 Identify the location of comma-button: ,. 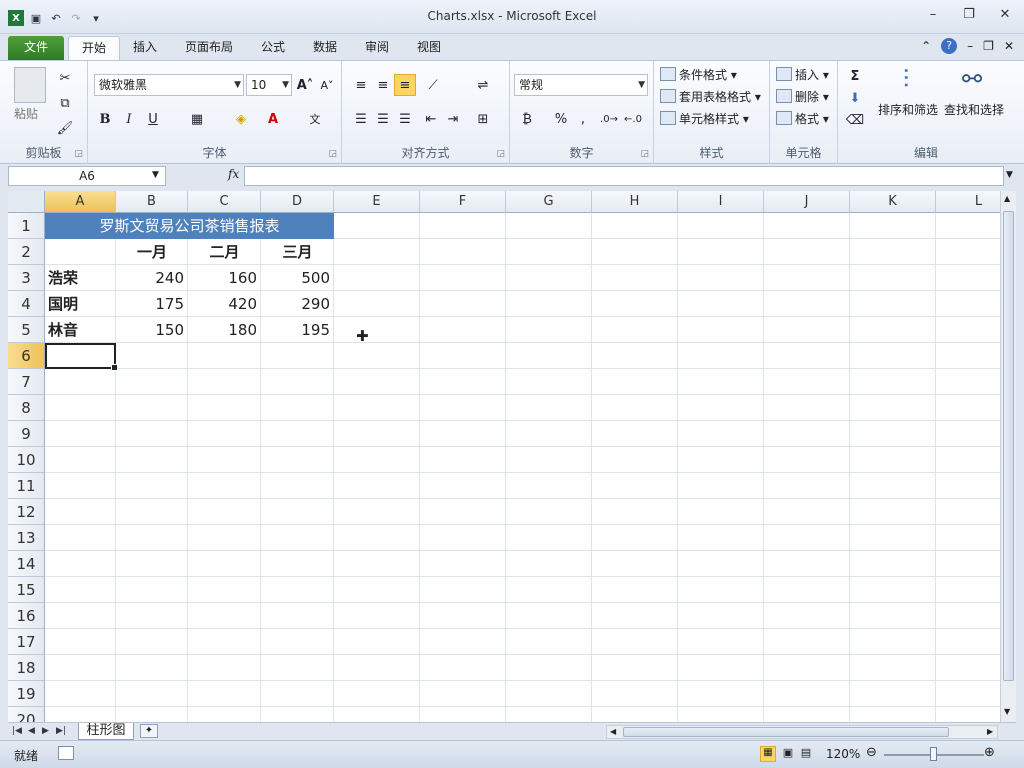
(583, 119).